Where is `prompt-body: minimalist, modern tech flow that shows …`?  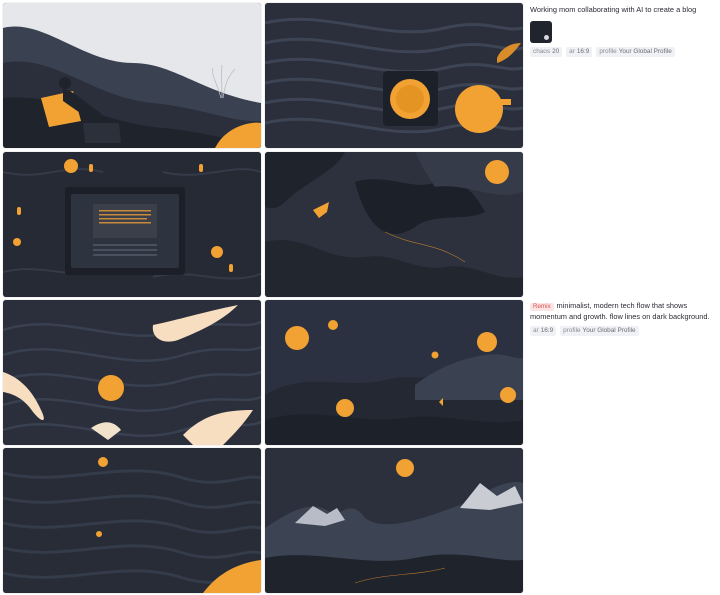 prompt-body: minimalist, modern tech flow that shows … is located at coordinates (620, 311).